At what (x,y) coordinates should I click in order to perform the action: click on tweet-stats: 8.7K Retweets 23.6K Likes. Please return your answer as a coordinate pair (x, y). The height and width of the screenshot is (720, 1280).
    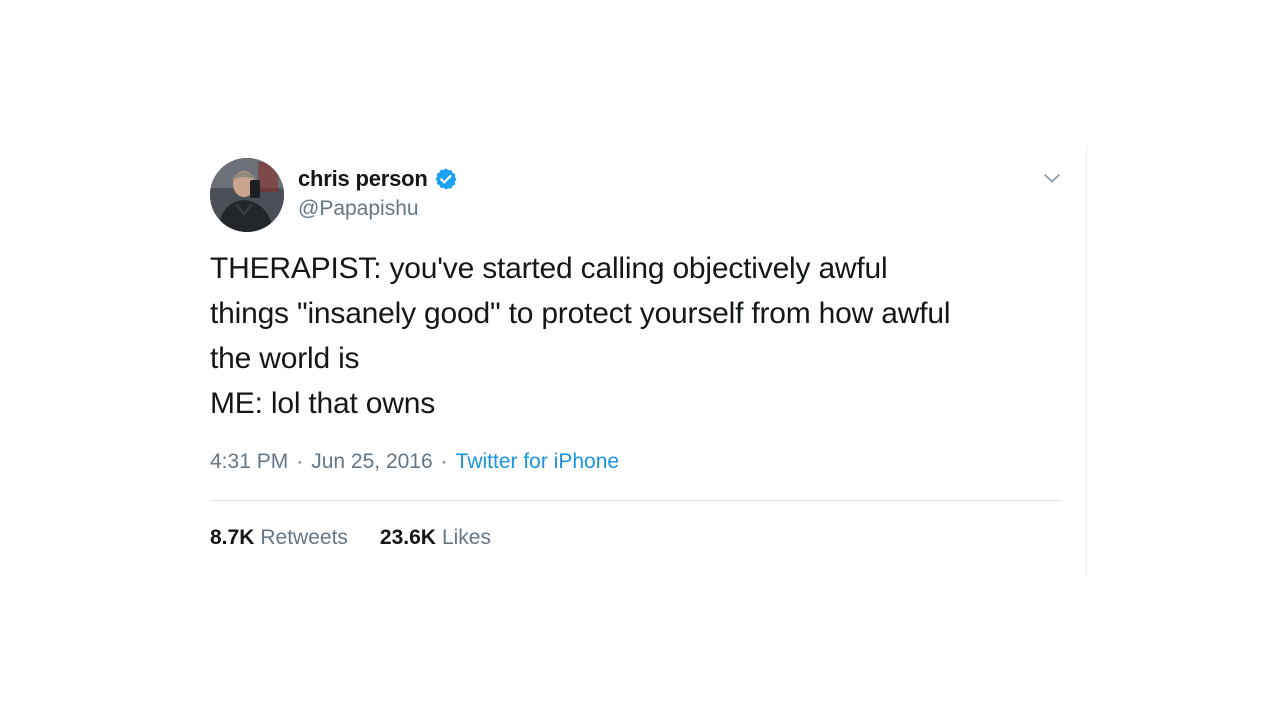
    Looking at the image, I should click on (350, 538).